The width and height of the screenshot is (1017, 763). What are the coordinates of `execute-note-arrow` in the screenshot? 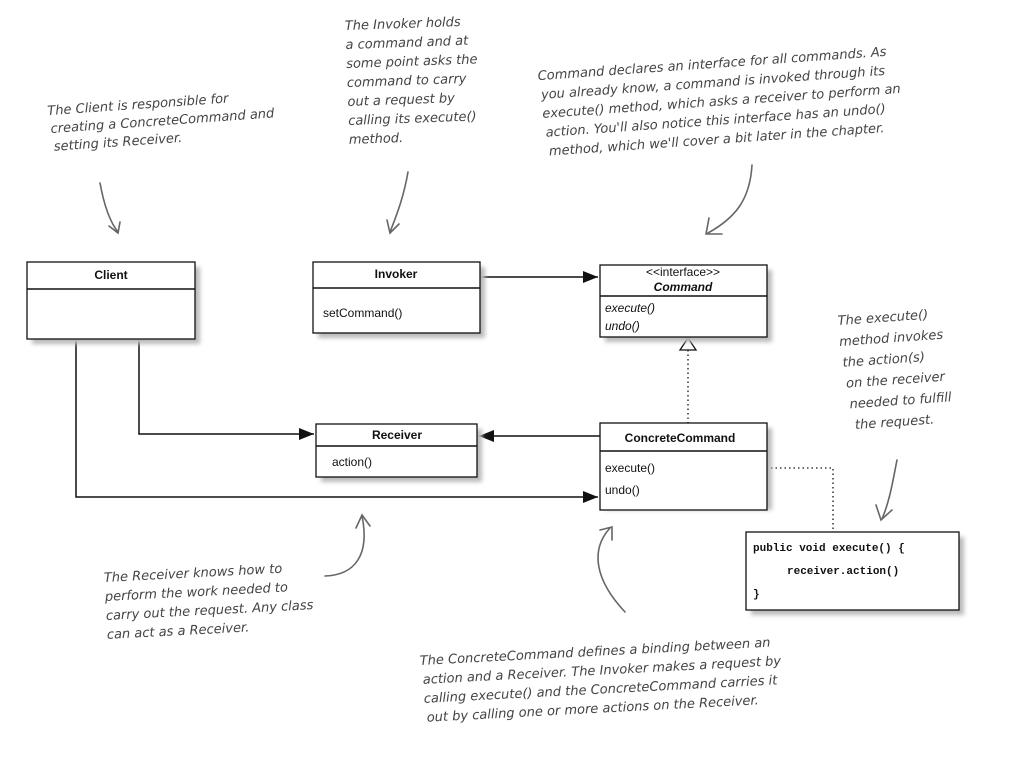 It's located at (886, 490).